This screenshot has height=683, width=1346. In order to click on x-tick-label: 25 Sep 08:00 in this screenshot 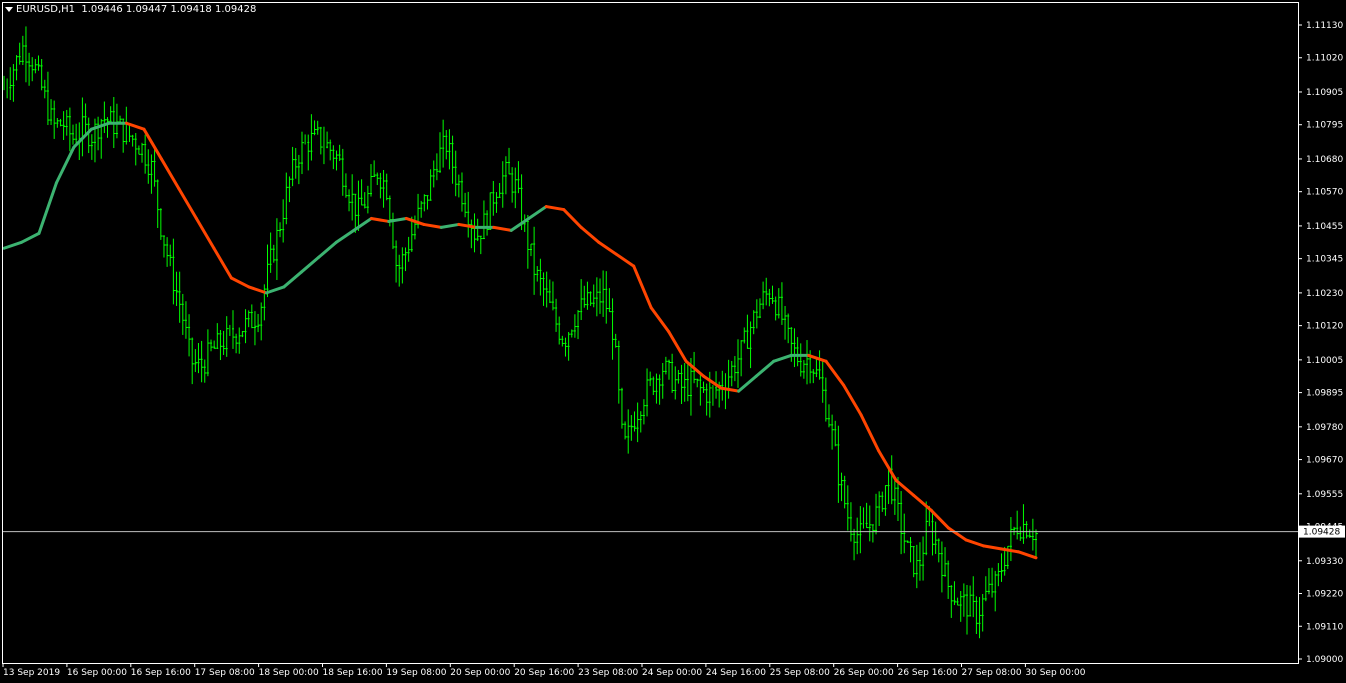, I will do `click(800, 673)`.